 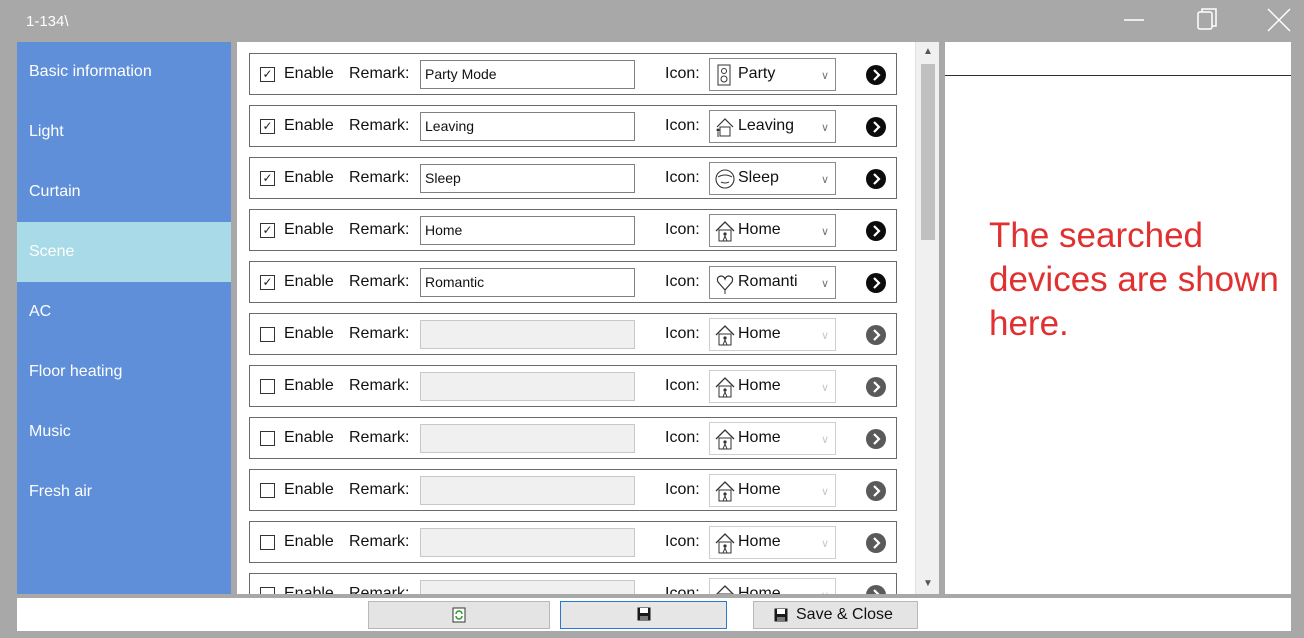 I want to click on sidebar-item-music: Music, so click(x=124, y=432).